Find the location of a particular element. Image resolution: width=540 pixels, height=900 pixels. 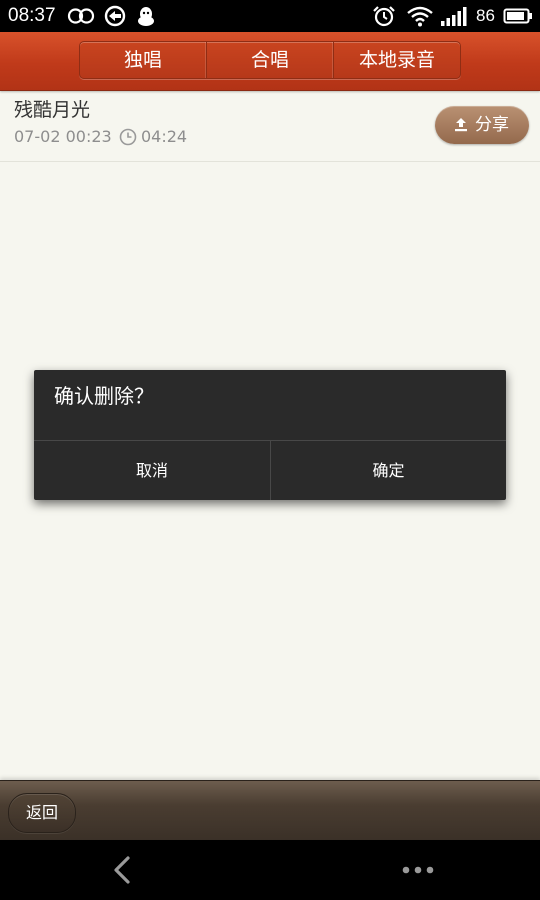

nav-back-icon is located at coordinates (123, 870).